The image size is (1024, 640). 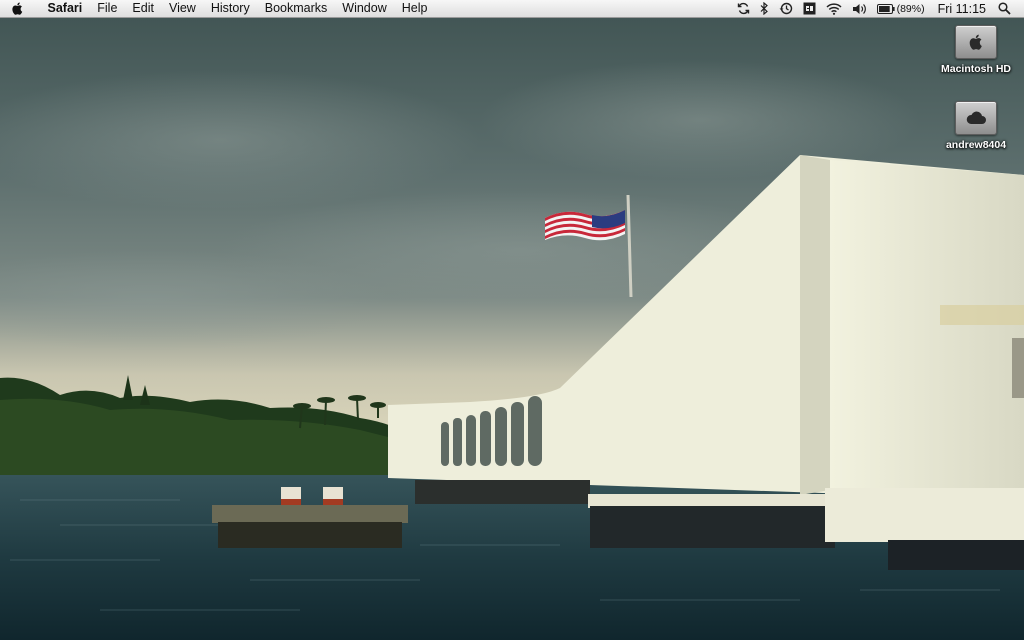 What do you see at coordinates (414, 8) in the screenshot?
I see `menu-help: Help` at bounding box center [414, 8].